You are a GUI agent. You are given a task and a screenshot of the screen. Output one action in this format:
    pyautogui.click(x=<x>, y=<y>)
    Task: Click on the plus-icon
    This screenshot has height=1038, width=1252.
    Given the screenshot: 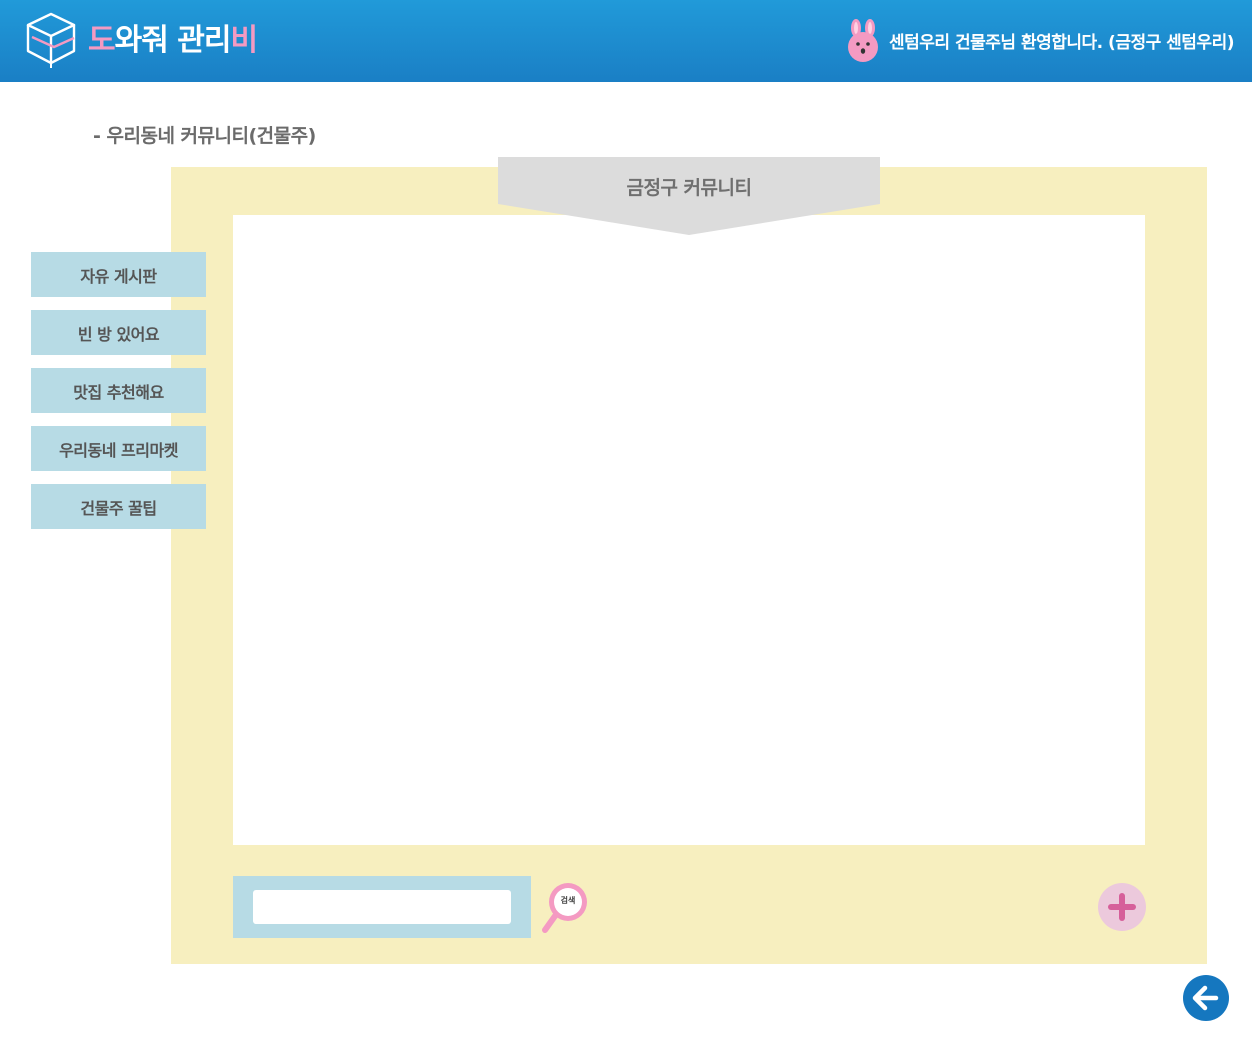 What is the action you would take?
    pyautogui.click(x=1122, y=907)
    